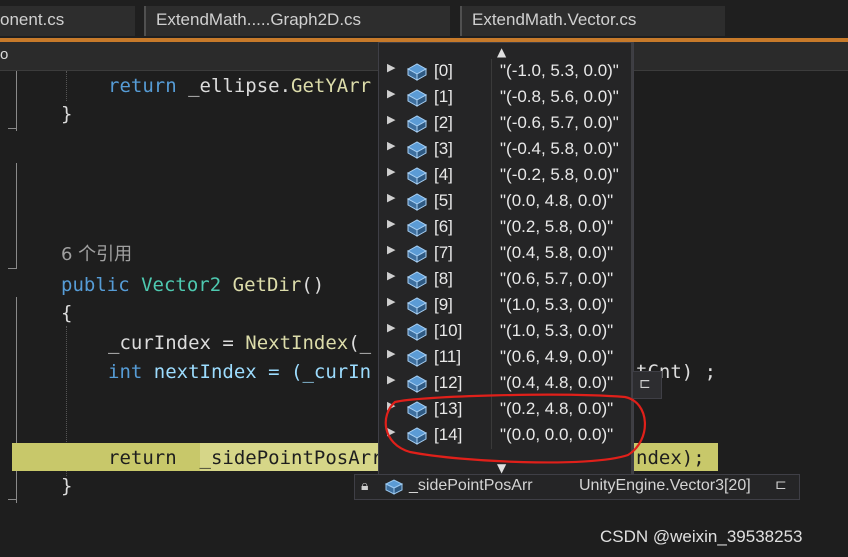  I want to click on datatip-row: ▶ [14] "(0.0, 0.0, 0.0)", so click(505, 436).